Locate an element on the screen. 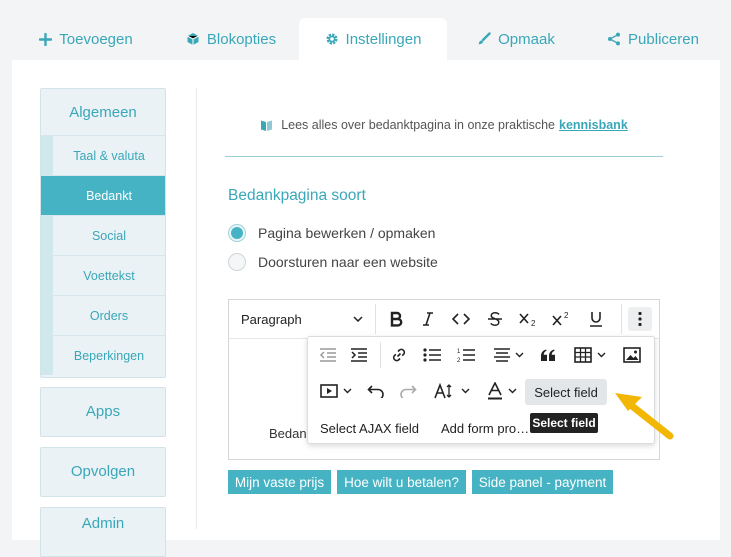  outdent-icon is located at coordinates (327, 355).